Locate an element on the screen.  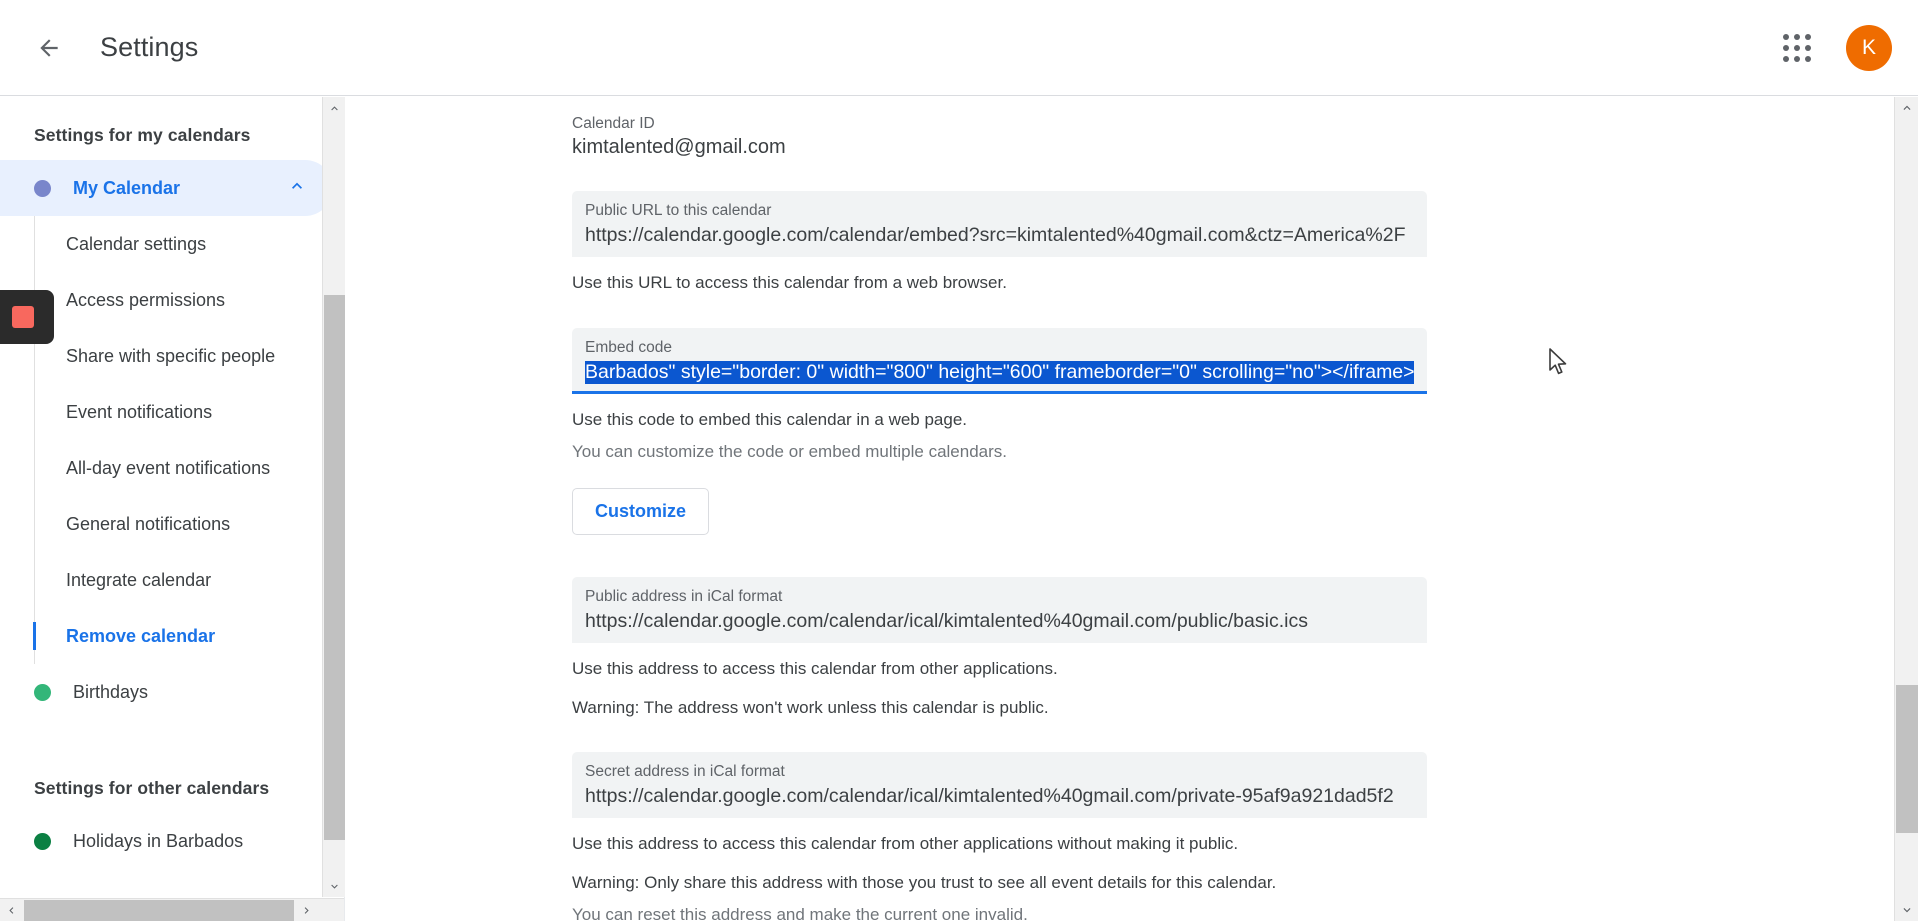
sidebar-item-my-calendar: My Calendar is located at coordinates (166, 188).